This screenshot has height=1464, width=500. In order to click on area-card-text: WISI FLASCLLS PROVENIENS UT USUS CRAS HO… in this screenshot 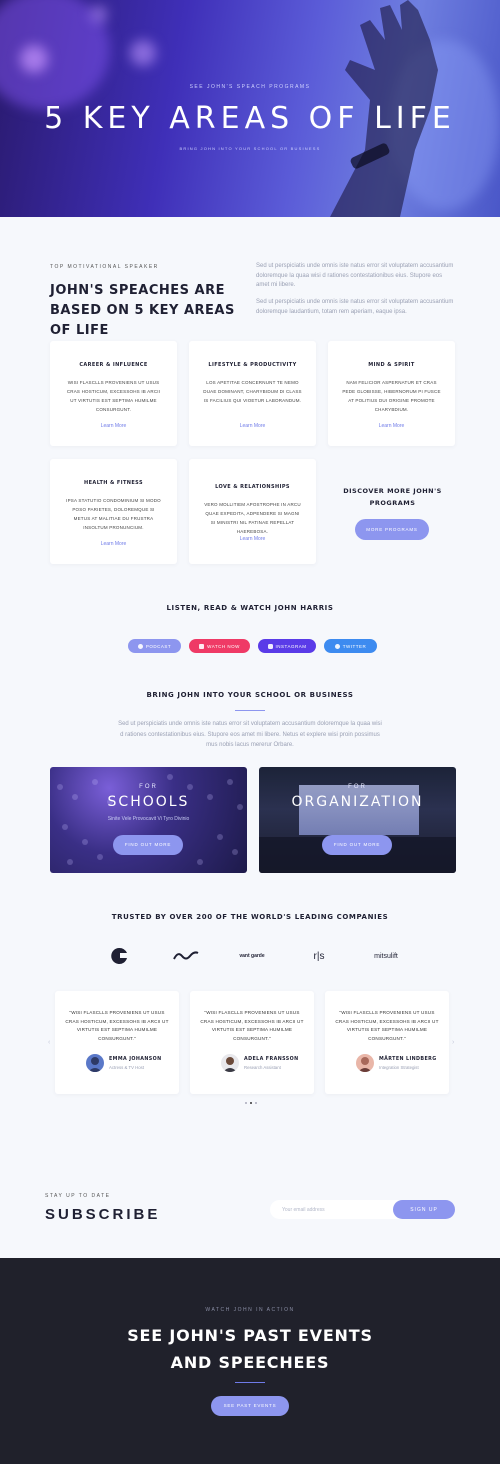, I will do `click(113, 396)`.